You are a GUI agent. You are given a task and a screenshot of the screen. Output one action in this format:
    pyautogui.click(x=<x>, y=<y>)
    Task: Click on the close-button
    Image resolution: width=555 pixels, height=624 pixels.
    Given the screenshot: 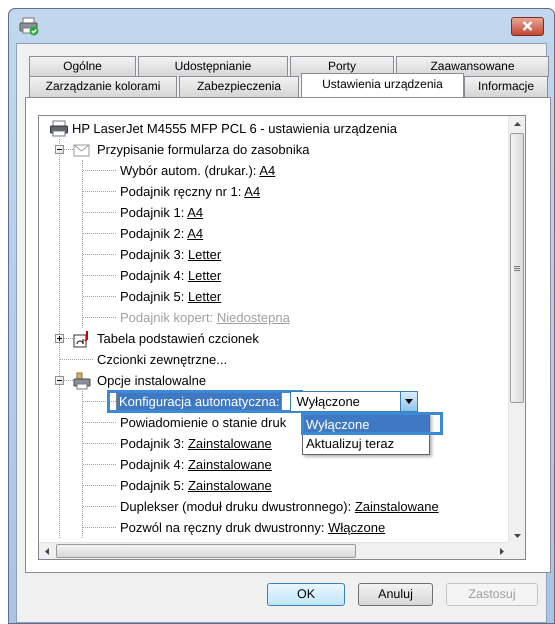 What is the action you would take?
    pyautogui.click(x=527, y=26)
    